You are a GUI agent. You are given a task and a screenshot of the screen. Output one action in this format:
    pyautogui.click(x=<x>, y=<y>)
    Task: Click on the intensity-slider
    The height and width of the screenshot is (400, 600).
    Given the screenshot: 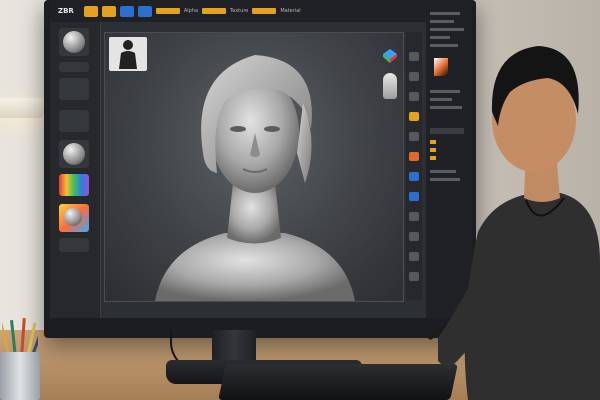 What is the action you would take?
    pyautogui.click(x=167, y=11)
    